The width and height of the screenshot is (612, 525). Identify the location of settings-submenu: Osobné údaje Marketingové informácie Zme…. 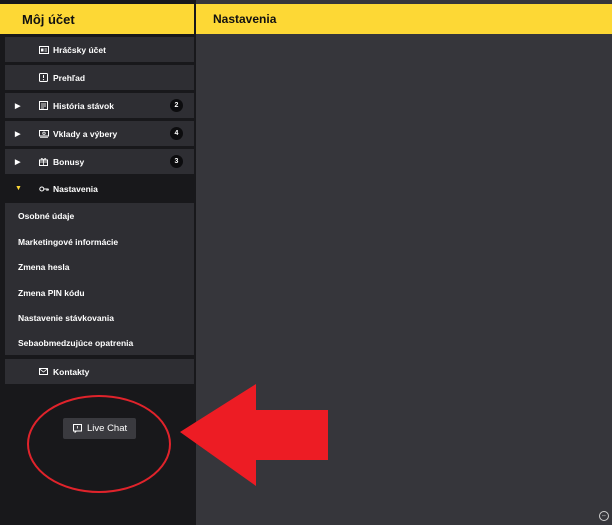
(99, 279).